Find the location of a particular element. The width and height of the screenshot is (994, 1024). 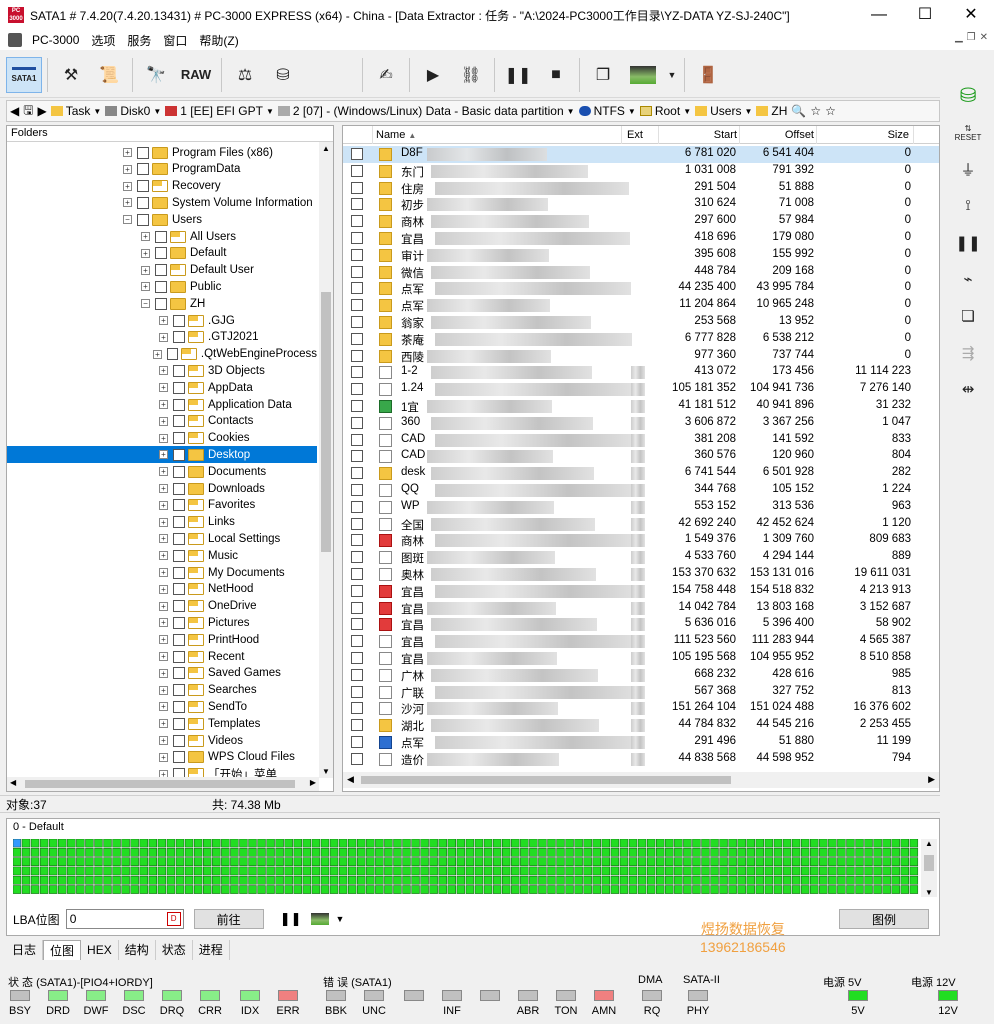

tree-item: + Local Settings is located at coordinates (162, 538).